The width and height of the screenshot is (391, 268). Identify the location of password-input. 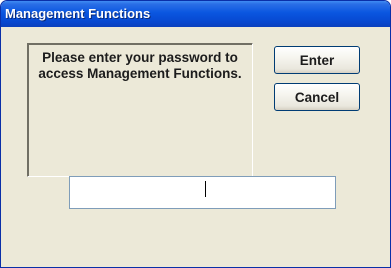
(202, 192).